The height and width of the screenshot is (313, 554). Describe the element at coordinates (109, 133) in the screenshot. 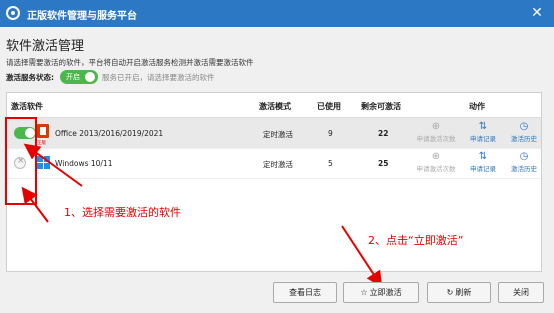

I see `software-name: Office 2013/2016/2019/2021` at that location.